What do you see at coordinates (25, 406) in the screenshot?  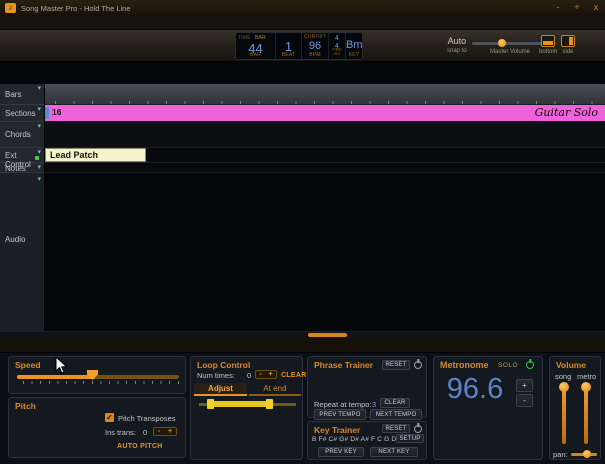 I see `pitch-title: Pitch` at bounding box center [25, 406].